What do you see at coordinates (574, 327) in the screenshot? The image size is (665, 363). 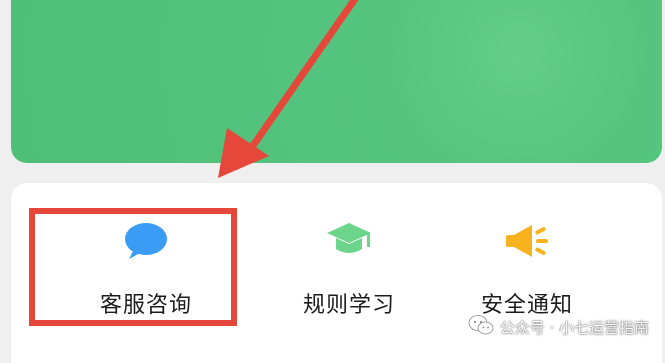 I see `watermark-text: 公众号 · 小七运营指南` at bounding box center [574, 327].